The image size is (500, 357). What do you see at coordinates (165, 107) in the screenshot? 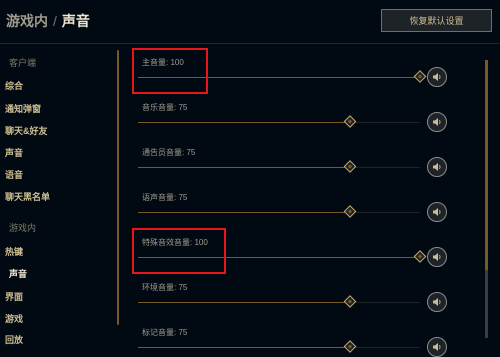
I see `music-volume-label: 音乐音量: 75` at bounding box center [165, 107].